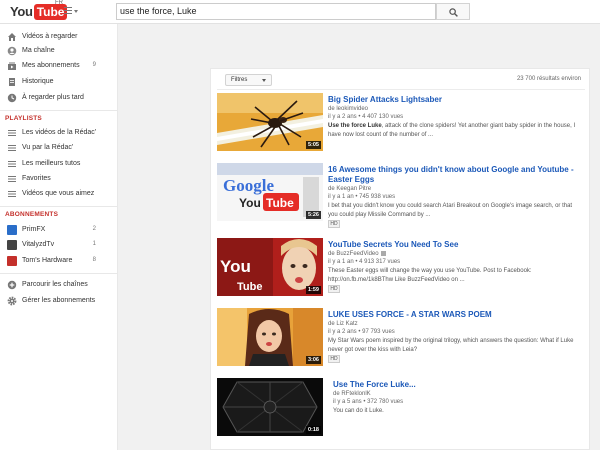 The height and width of the screenshot is (450, 600). Describe the element at coordinates (59, 66) in the screenshot. I see `sidebar-item-subscriptions: Mes abonnements 9` at that location.